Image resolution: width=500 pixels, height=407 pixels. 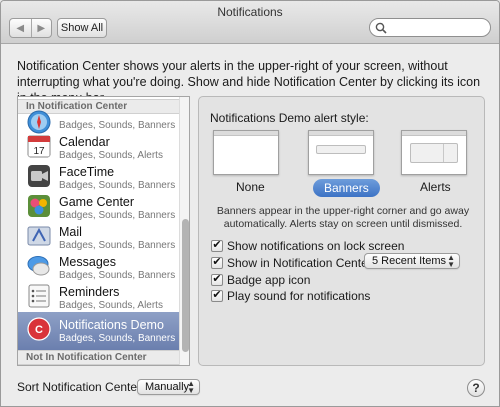 I want to click on badge-label: Badge app icon, so click(x=269, y=279).